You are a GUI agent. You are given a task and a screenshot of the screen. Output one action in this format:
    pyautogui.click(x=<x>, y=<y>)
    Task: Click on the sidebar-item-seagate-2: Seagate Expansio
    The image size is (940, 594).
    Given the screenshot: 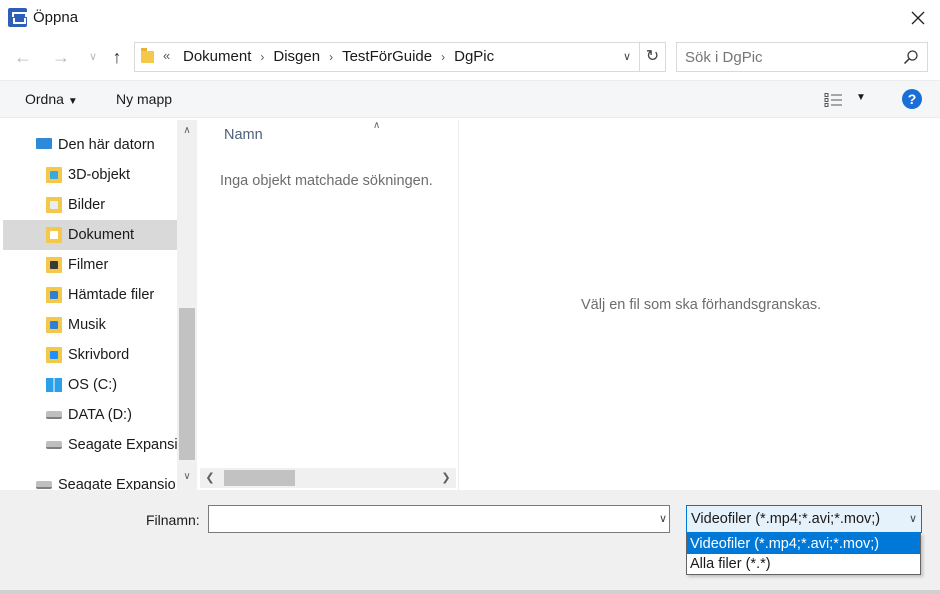 What is the action you would take?
    pyautogui.click(x=90, y=480)
    